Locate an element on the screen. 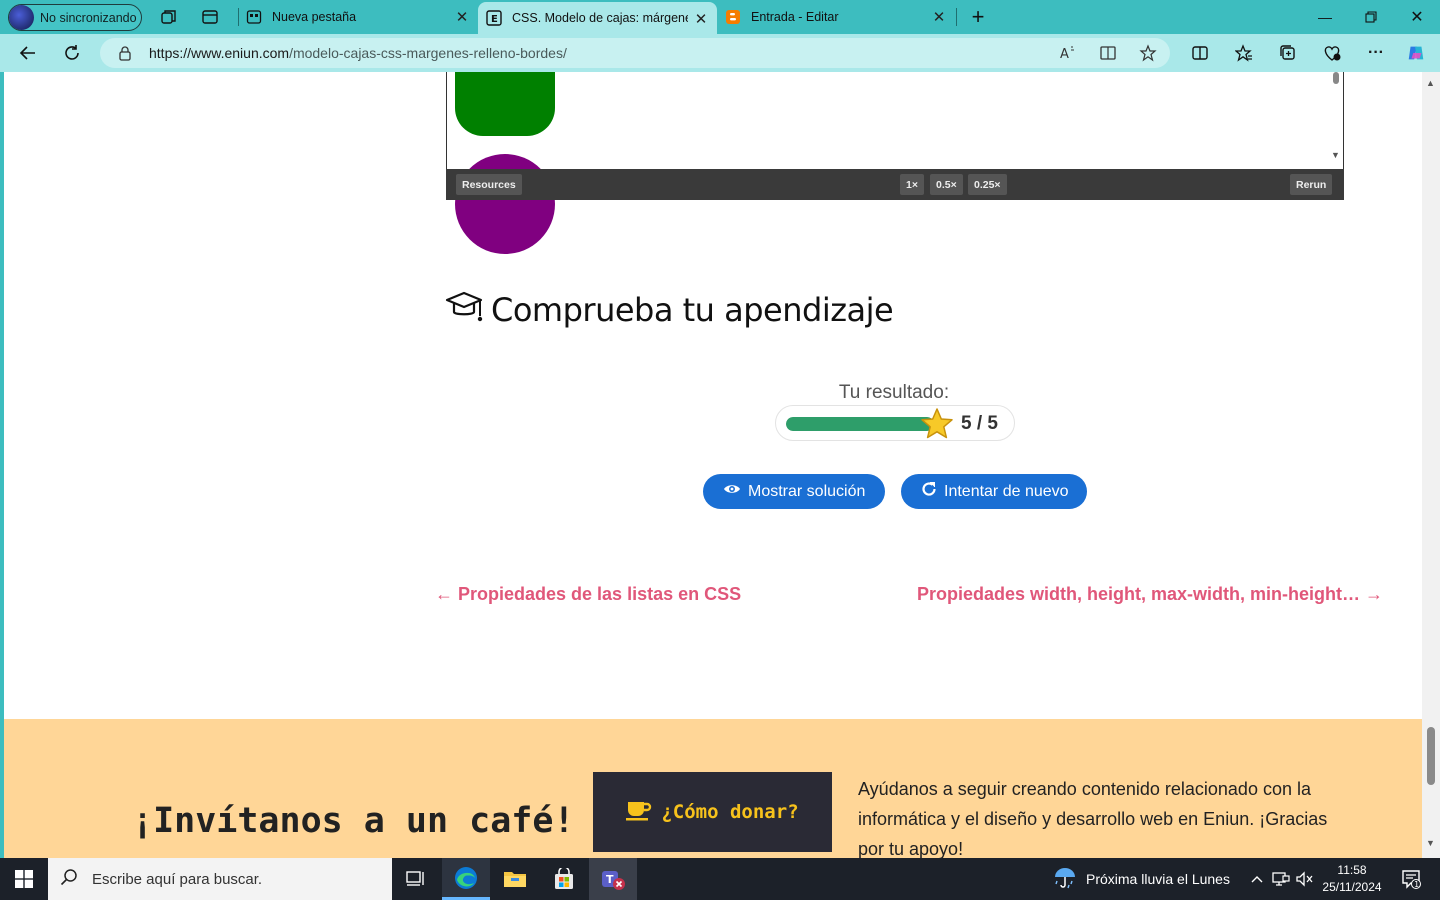 The width and height of the screenshot is (1440, 900). quiz-heading: Comprueba tu apendizaje is located at coordinates (669, 309).